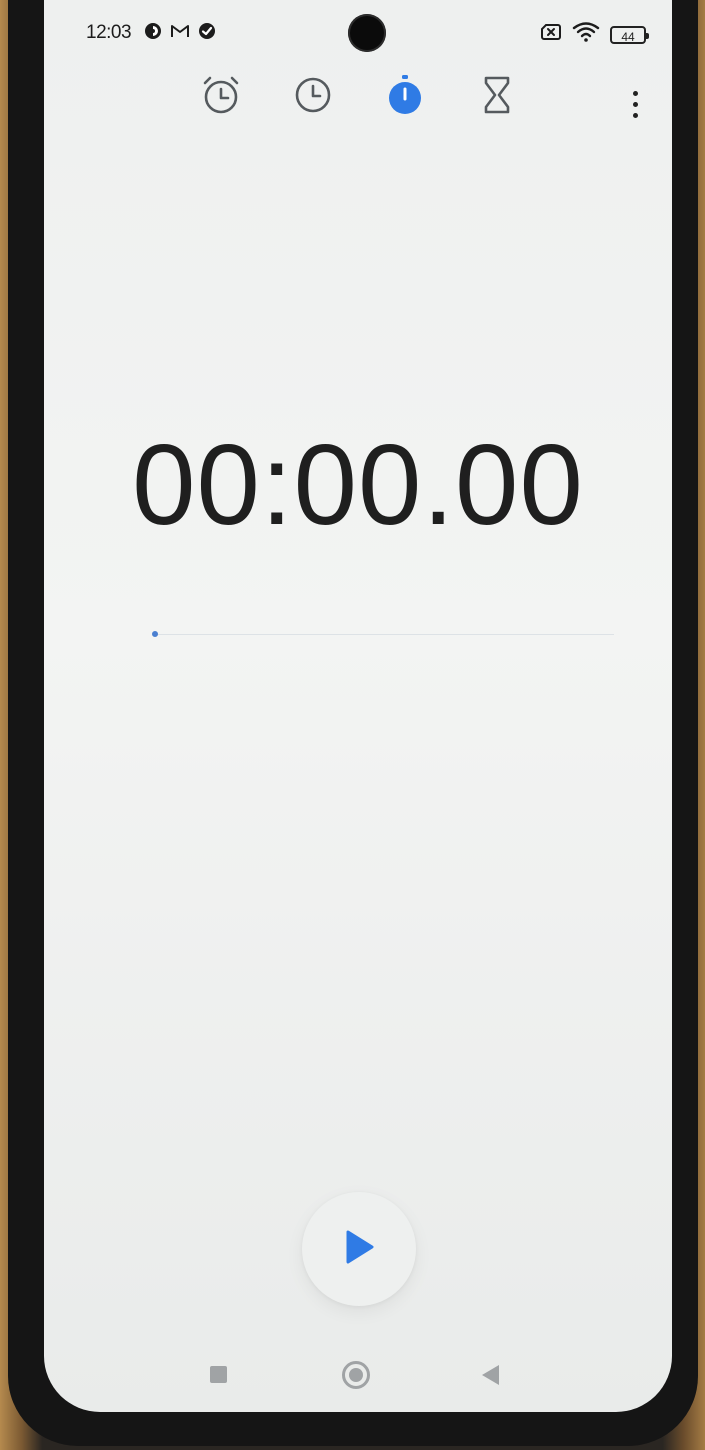 The image size is (705, 1450). I want to click on status-bar: 12:03 44, so click(358, 30).